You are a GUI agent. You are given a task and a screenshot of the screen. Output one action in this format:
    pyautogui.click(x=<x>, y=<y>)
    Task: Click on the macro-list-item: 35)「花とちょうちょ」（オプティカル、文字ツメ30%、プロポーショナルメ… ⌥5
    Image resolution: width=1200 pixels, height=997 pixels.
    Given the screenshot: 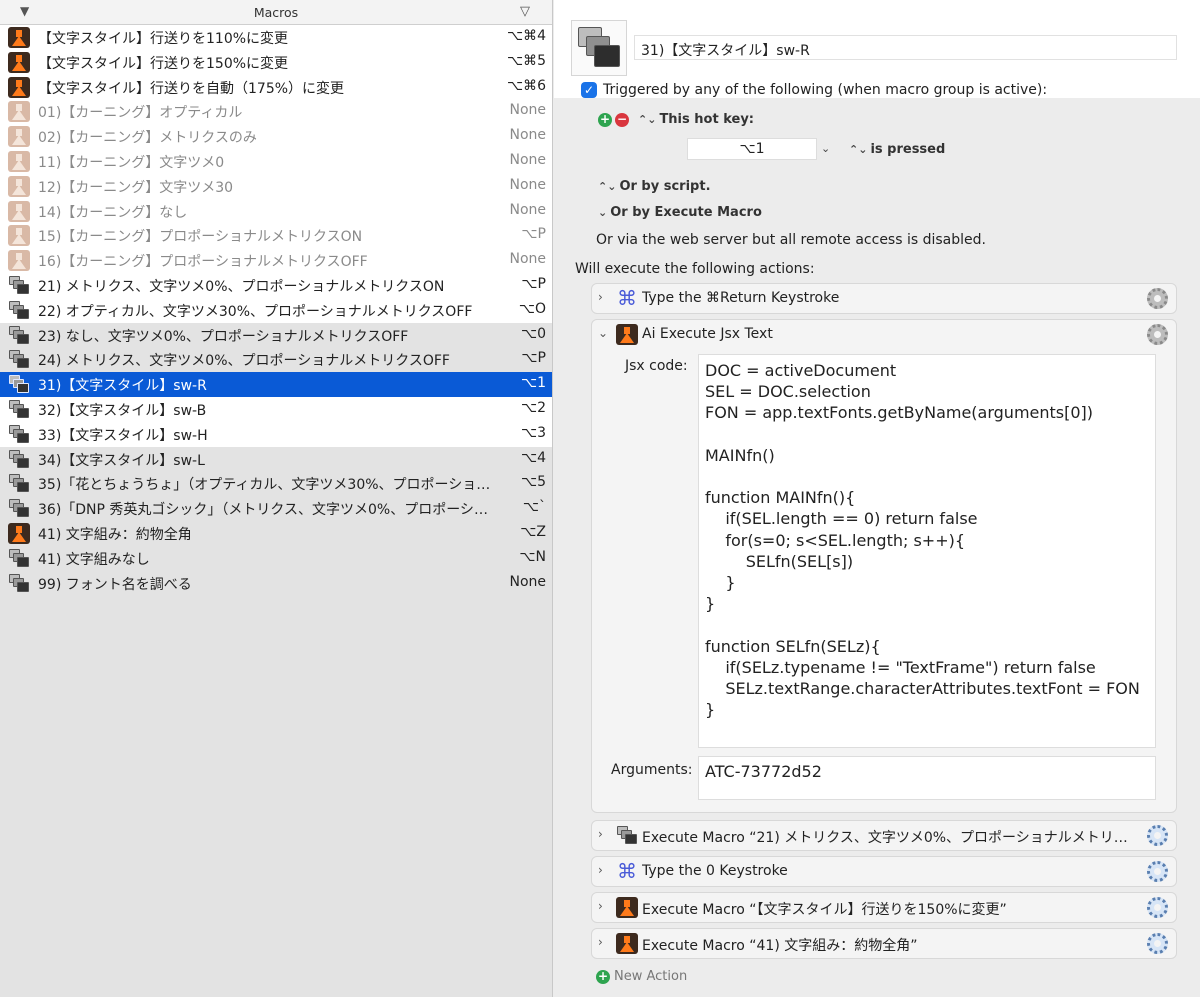 What is the action you would take?
    pyautogui.click(x=276, y=484)
    